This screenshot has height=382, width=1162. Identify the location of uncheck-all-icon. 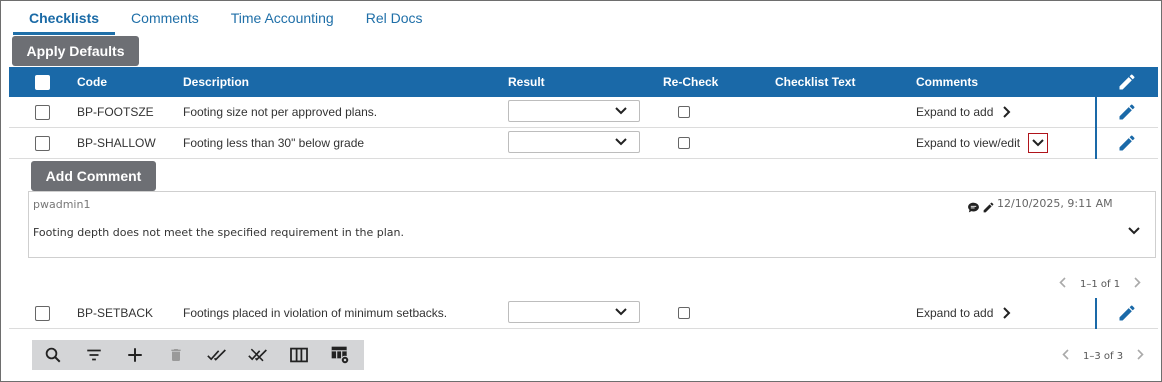
(257, 355).